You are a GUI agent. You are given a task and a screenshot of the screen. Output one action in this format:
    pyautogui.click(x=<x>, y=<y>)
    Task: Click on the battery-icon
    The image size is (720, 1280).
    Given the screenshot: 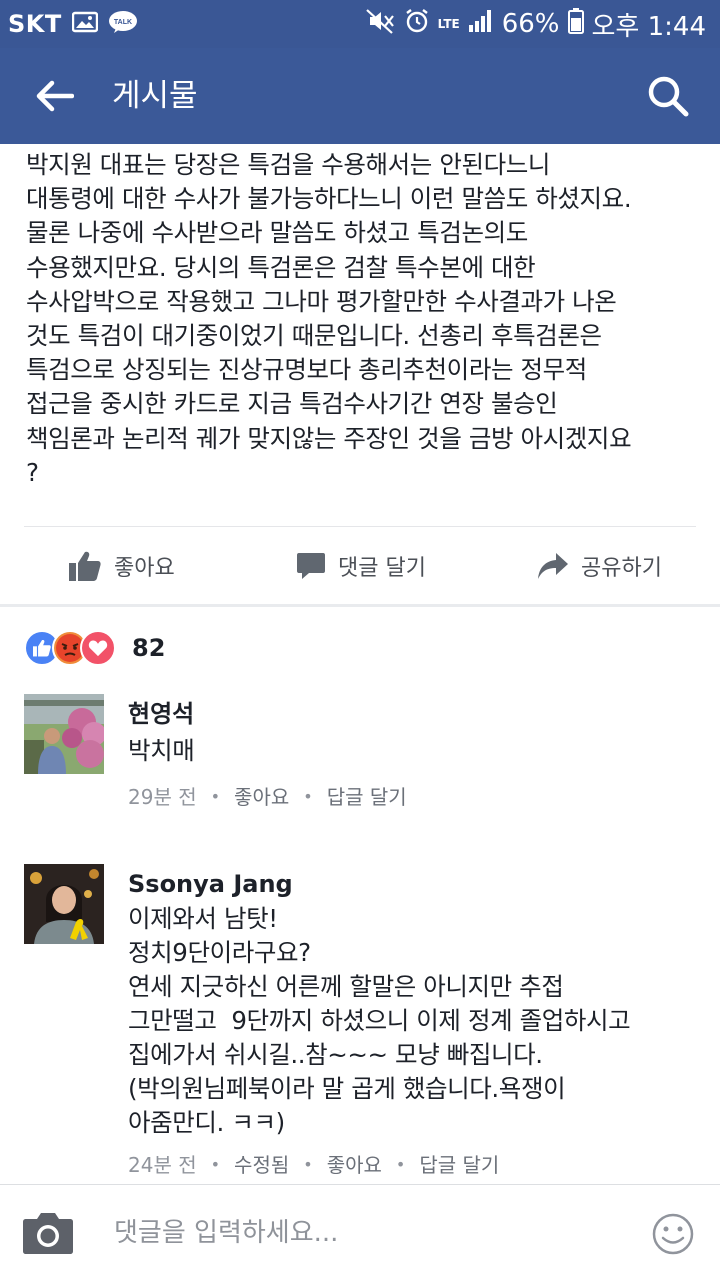 What is the action you would take?
    pyautogui.click(x=575, y=24)
    